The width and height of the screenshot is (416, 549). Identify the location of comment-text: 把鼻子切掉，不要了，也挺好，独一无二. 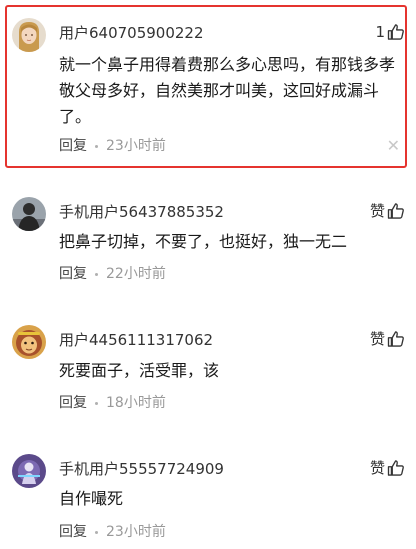
(203, 241).